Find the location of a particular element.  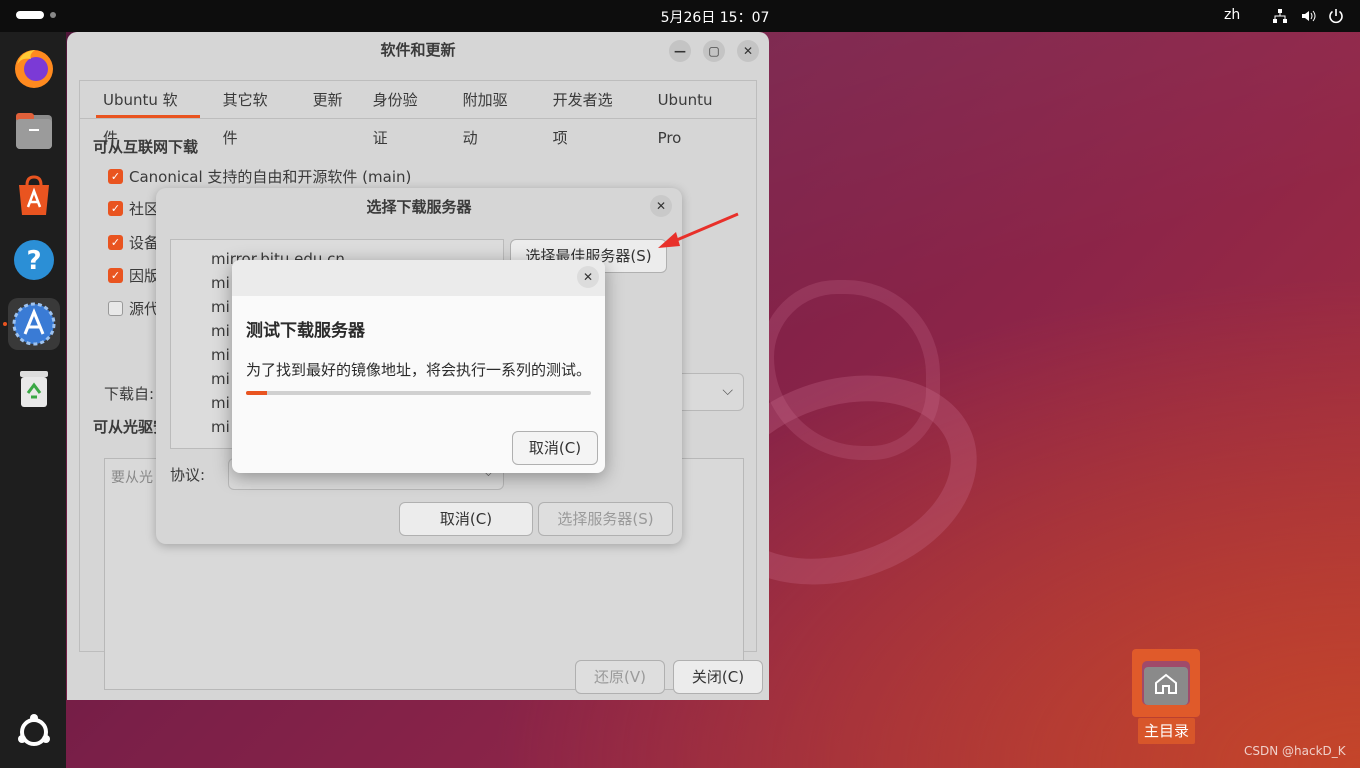

source-label: Canonical 支持的自由和开源软件 (main) is located at coordinates (270, 177).